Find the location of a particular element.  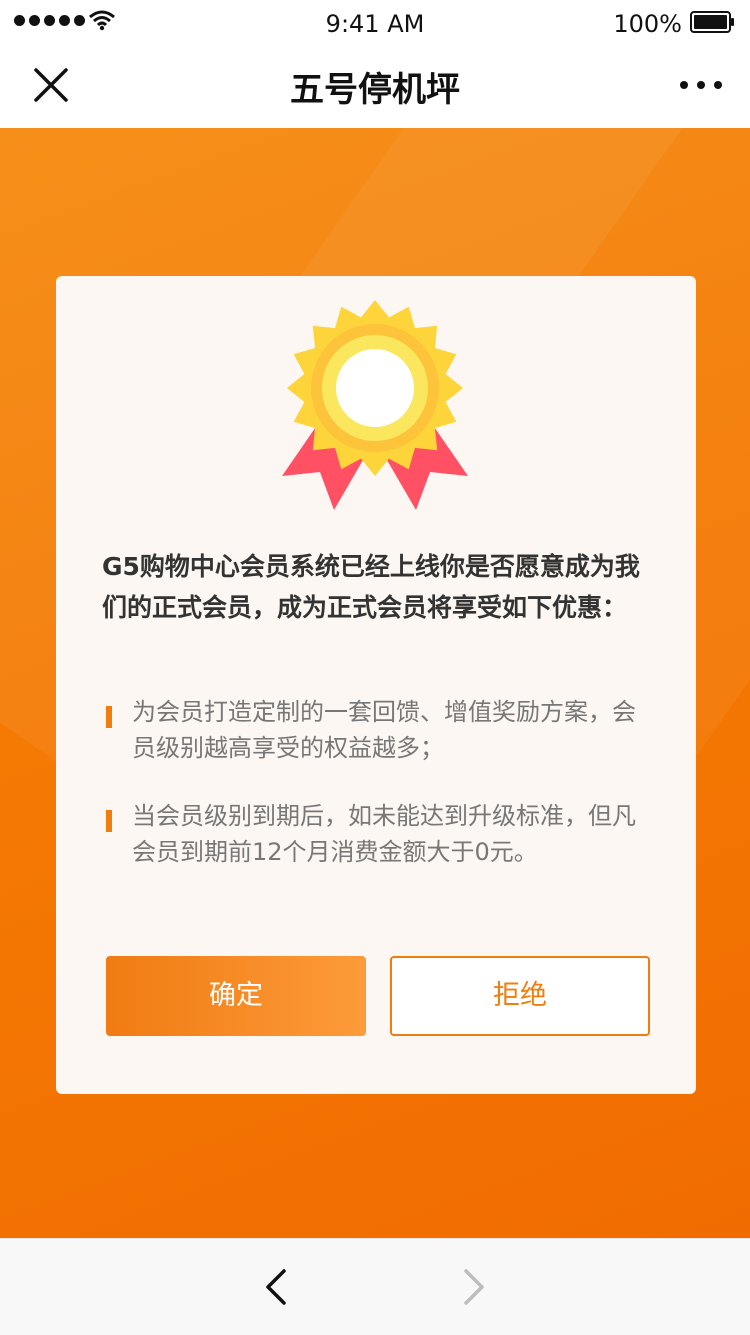

battery-percent: 100% is located at coordinates (647, 24).